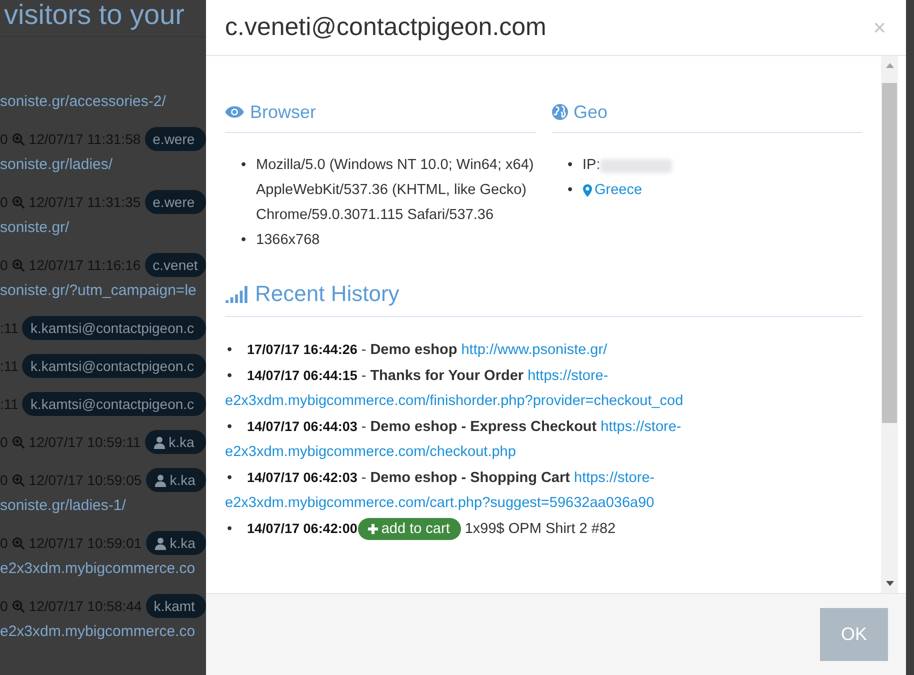 The image size is (914, 675). What do you see at coordinates (370, 452) in the screenshot?
I see `page-url-link: e2x3xdm.mybigcommerce.com/checkout.php` at bounding box center [370, 452].